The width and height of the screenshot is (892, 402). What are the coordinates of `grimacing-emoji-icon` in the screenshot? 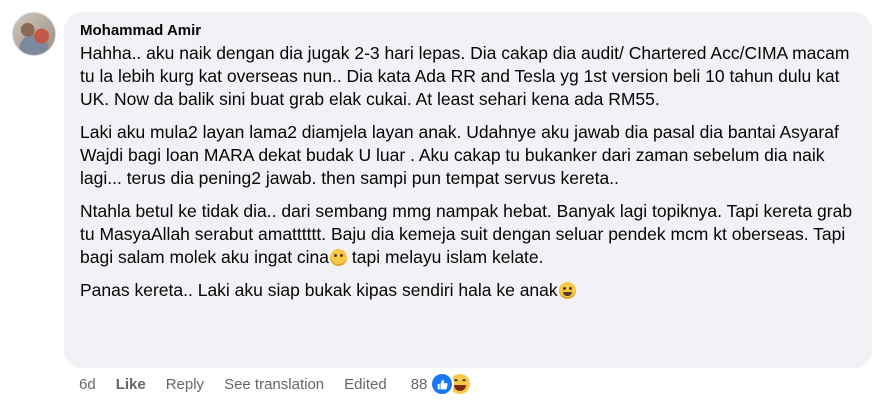 It's located at (339, 257).